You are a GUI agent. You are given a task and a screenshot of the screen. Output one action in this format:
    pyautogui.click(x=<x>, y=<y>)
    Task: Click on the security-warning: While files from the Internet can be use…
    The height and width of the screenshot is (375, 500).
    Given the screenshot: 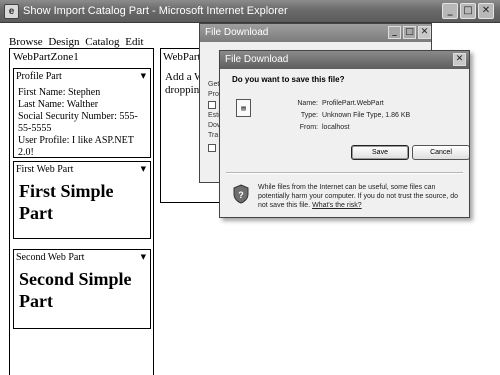 What is the action you would take?
    pyautogui.click(x=360, y=196)
    